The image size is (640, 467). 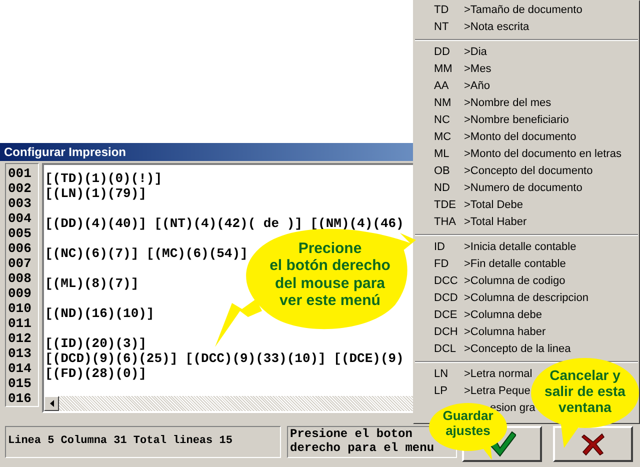 I want to click on line-number: 012, so click(x=20, y=338).